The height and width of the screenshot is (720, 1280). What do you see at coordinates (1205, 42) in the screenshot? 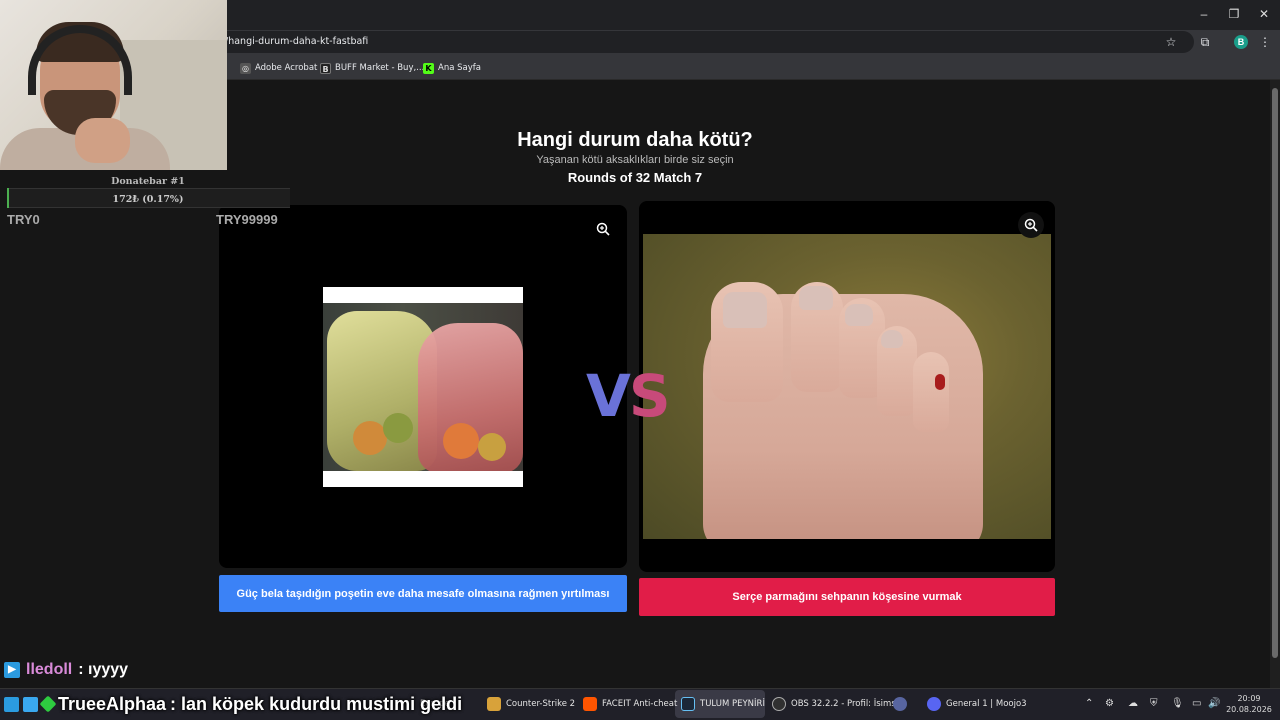
I see `extensions-icon: ⧉` at bounding box center [1205, 42].